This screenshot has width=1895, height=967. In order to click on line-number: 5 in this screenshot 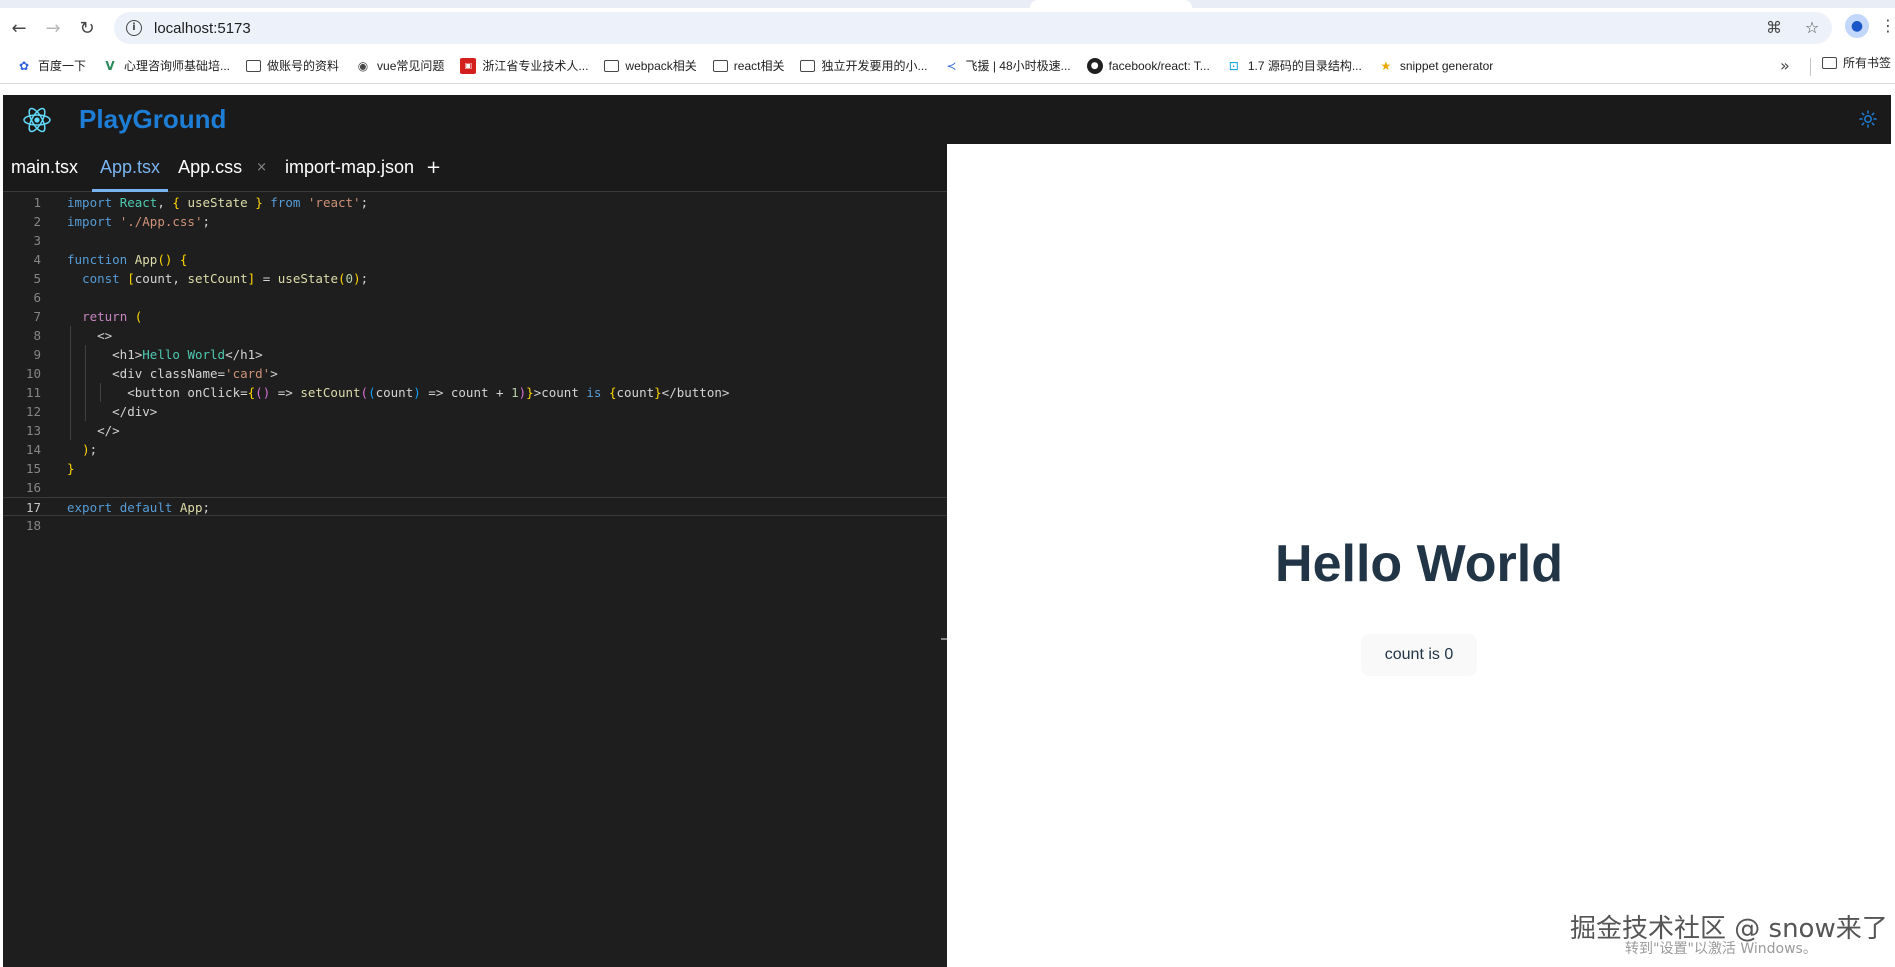, I will do `click(37, 278)`.